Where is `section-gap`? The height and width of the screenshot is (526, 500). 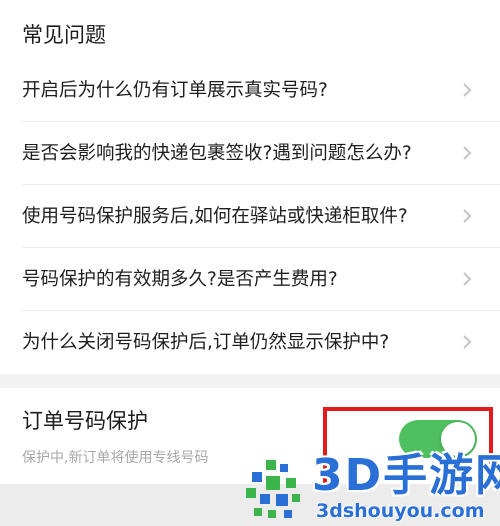 section-gap is located at coordinates (250, 381).